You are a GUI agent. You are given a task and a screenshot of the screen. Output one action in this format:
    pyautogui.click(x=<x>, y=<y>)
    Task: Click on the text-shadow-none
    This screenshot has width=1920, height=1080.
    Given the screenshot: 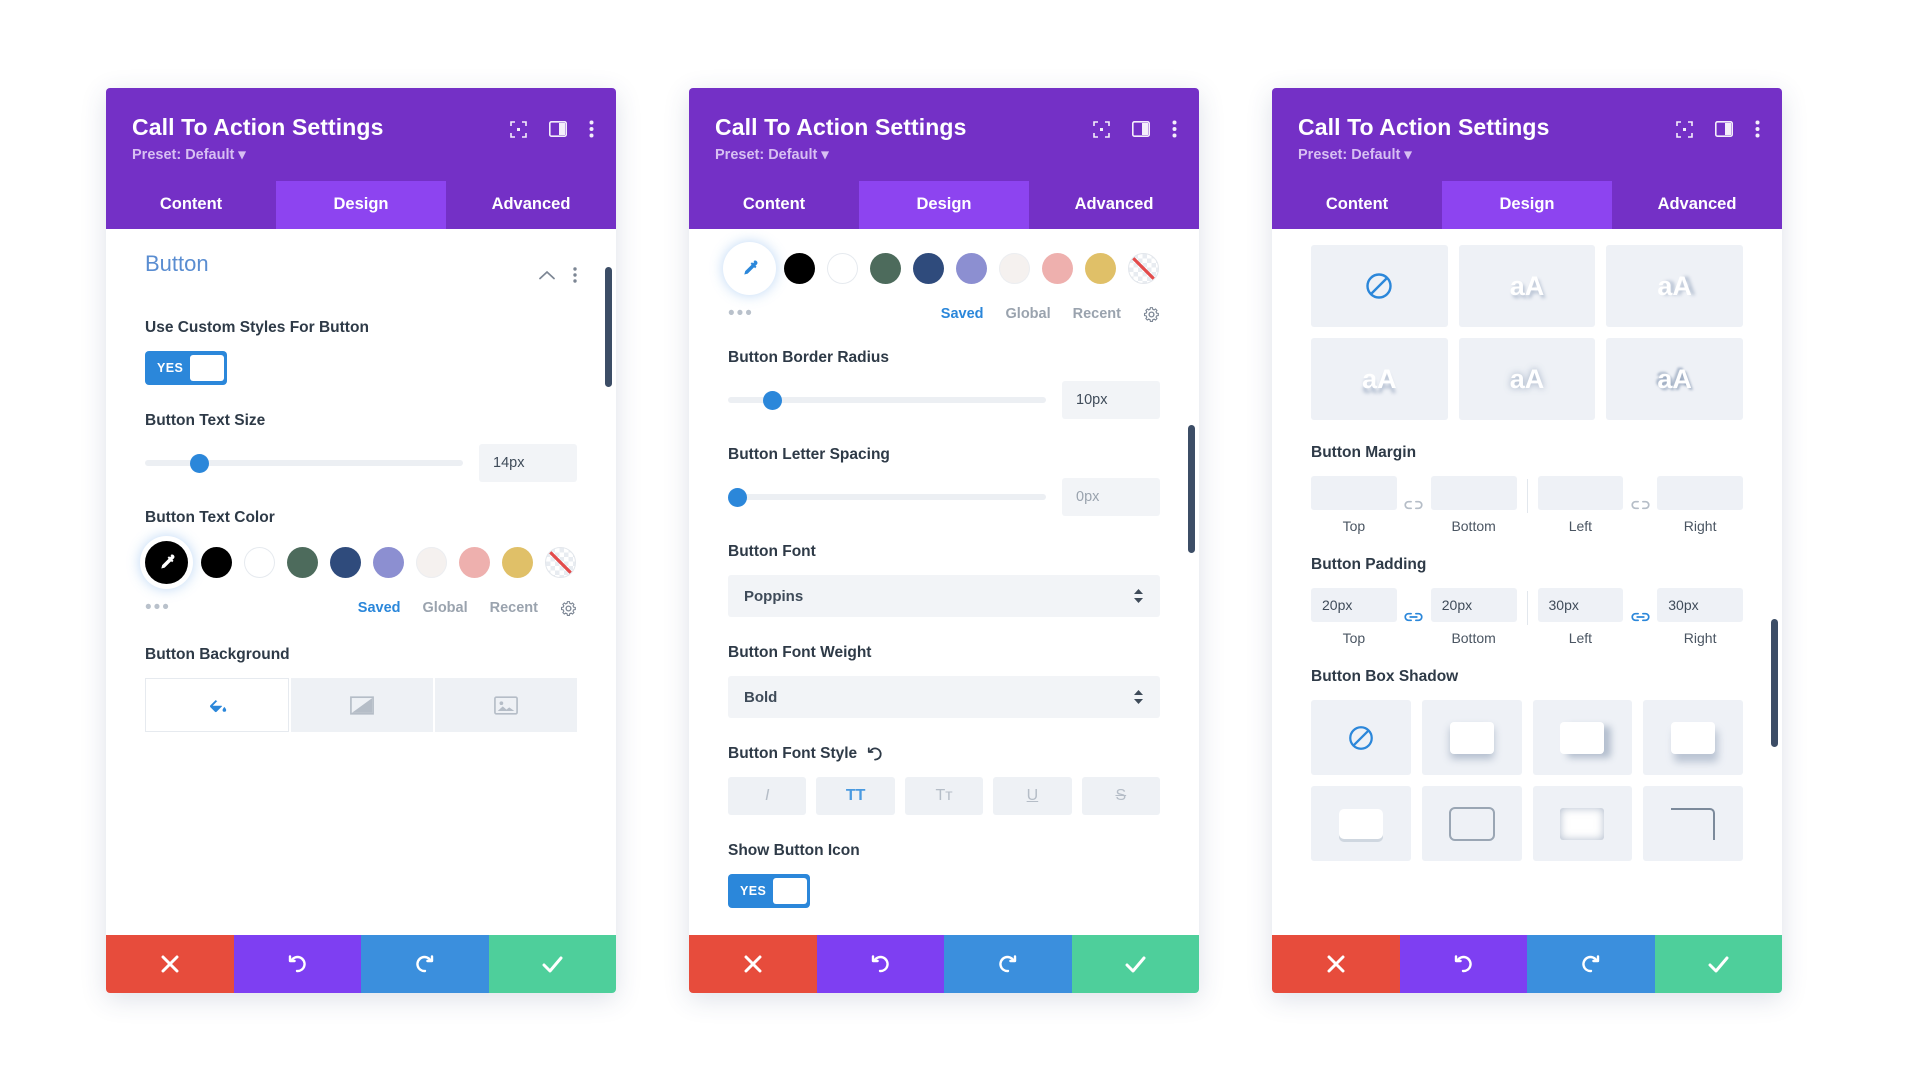 What is the action you would take?
    pyautogui.click(x=1379, y=286)
    